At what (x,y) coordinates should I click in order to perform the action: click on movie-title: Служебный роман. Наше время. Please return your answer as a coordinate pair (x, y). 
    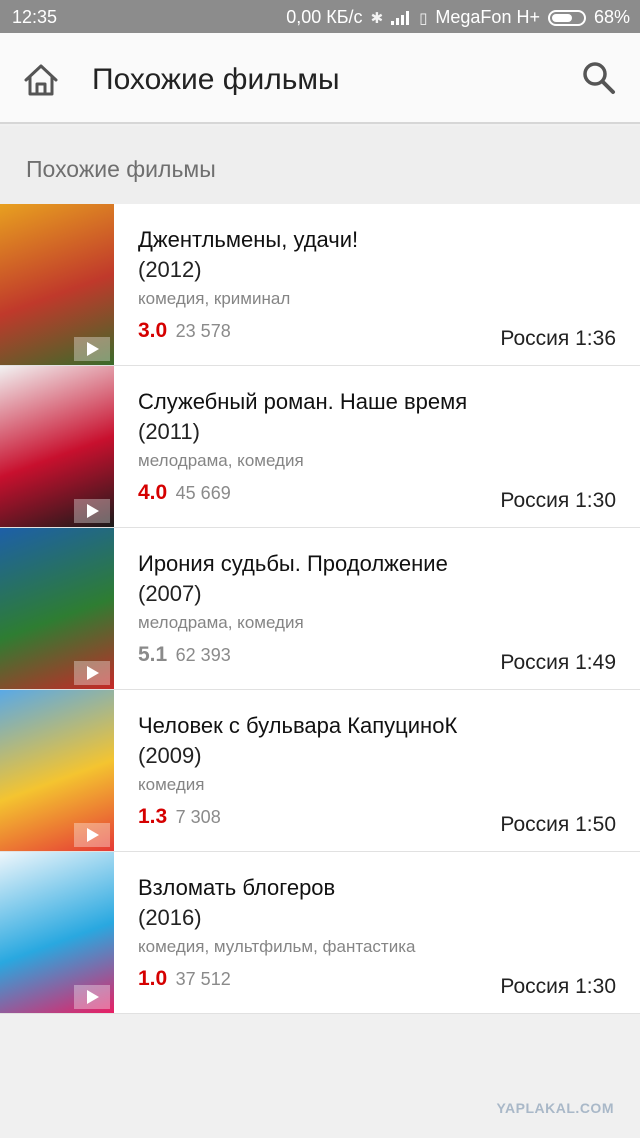
    Looking at the image, I should click on (379, 402).